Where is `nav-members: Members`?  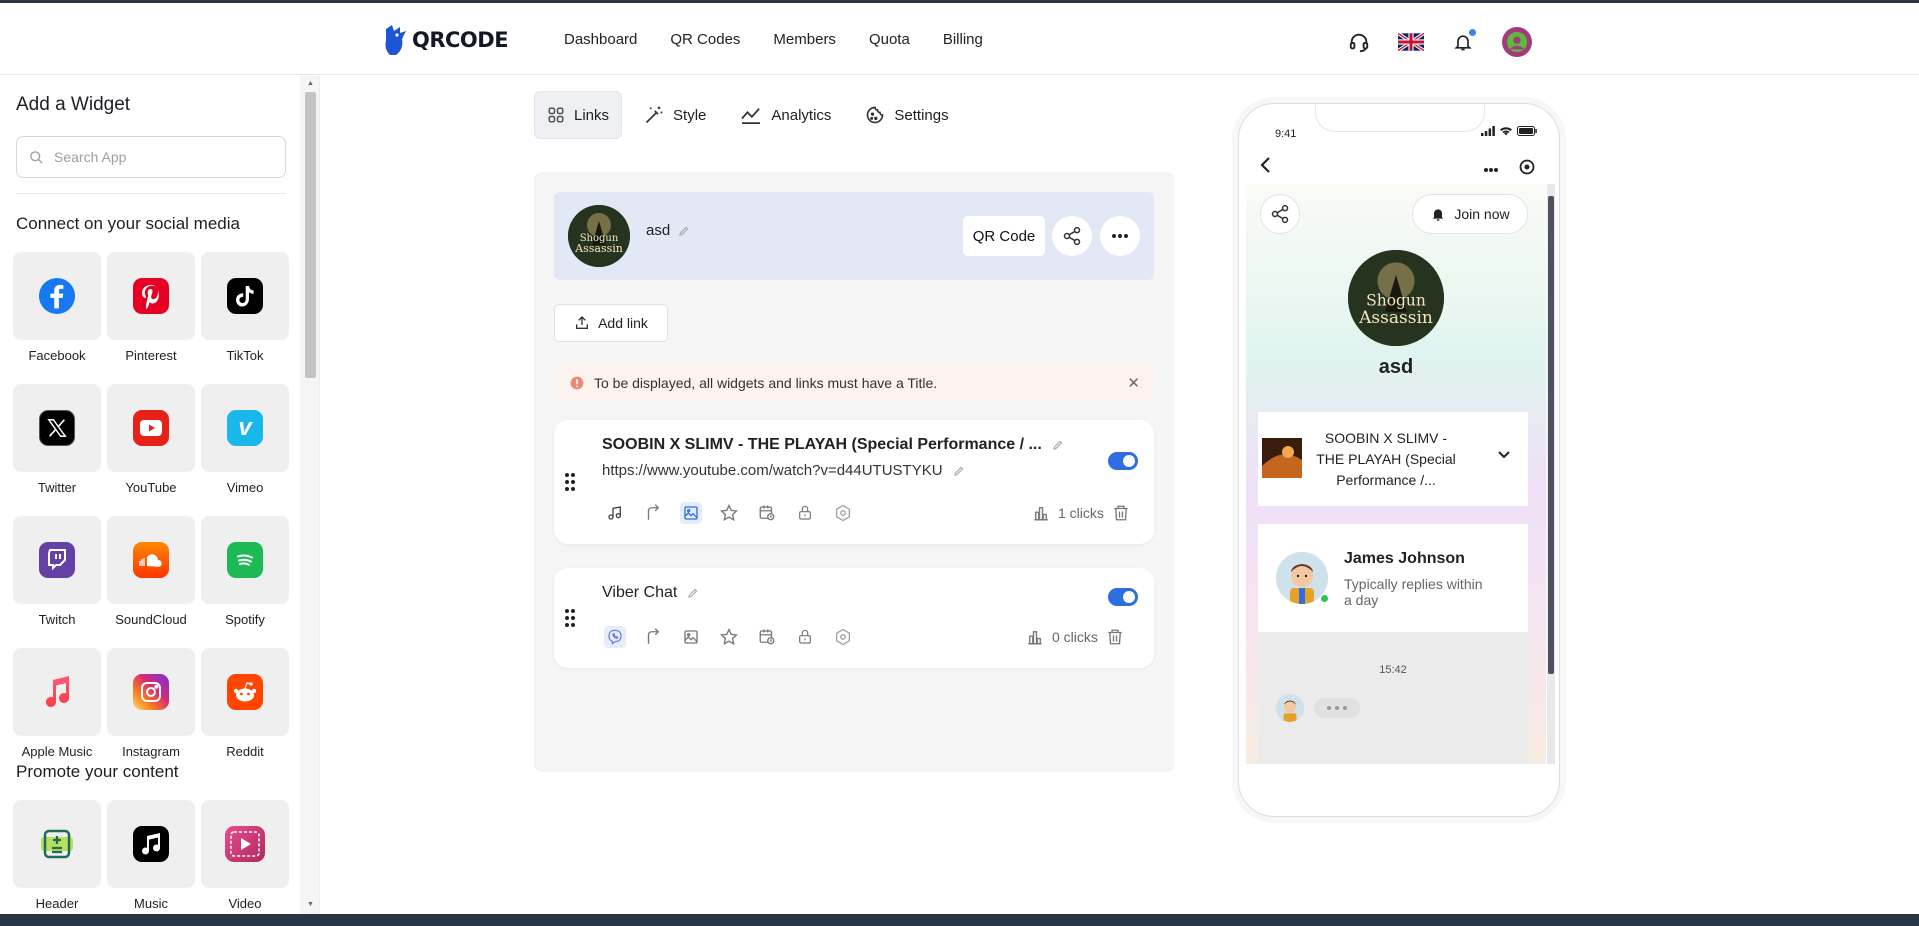
nav-members: Members is located at coordinates (804, 39).